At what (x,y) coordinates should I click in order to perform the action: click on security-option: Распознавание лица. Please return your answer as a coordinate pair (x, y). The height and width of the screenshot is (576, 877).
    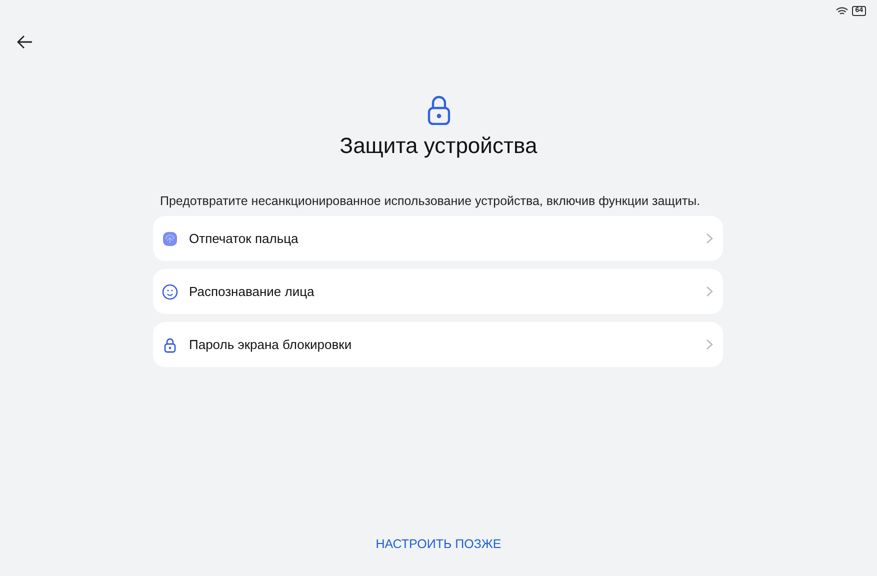
    Looking at the image, I should click on (438, 291).